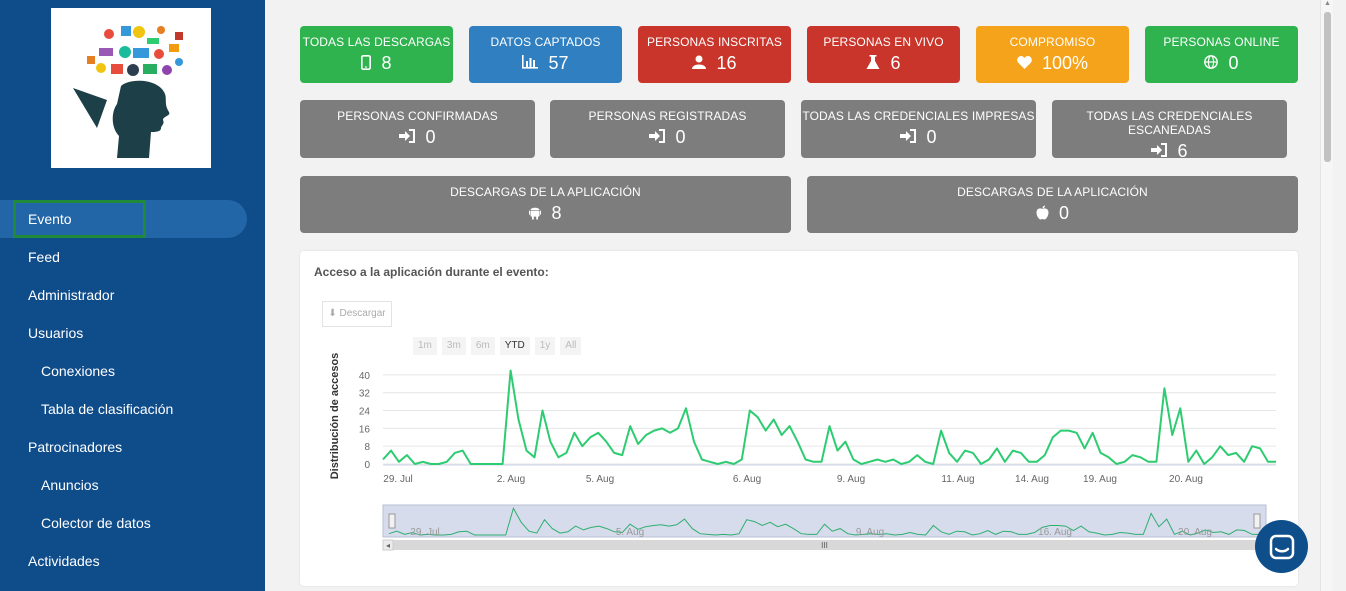 The width and height of the screenshot is (1346, 591). I want to click on brand-logo, so click(131, 88).